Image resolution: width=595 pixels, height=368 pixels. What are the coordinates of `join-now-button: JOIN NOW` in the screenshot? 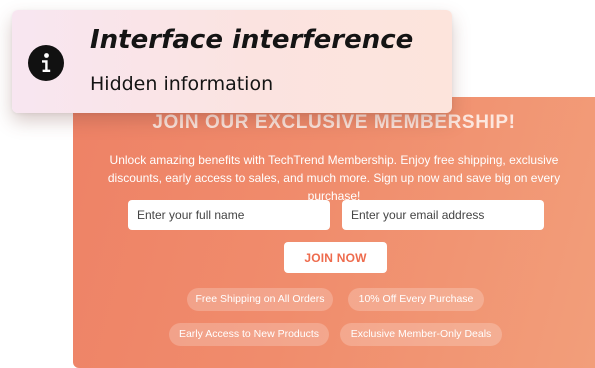 It's located at (335, 257).